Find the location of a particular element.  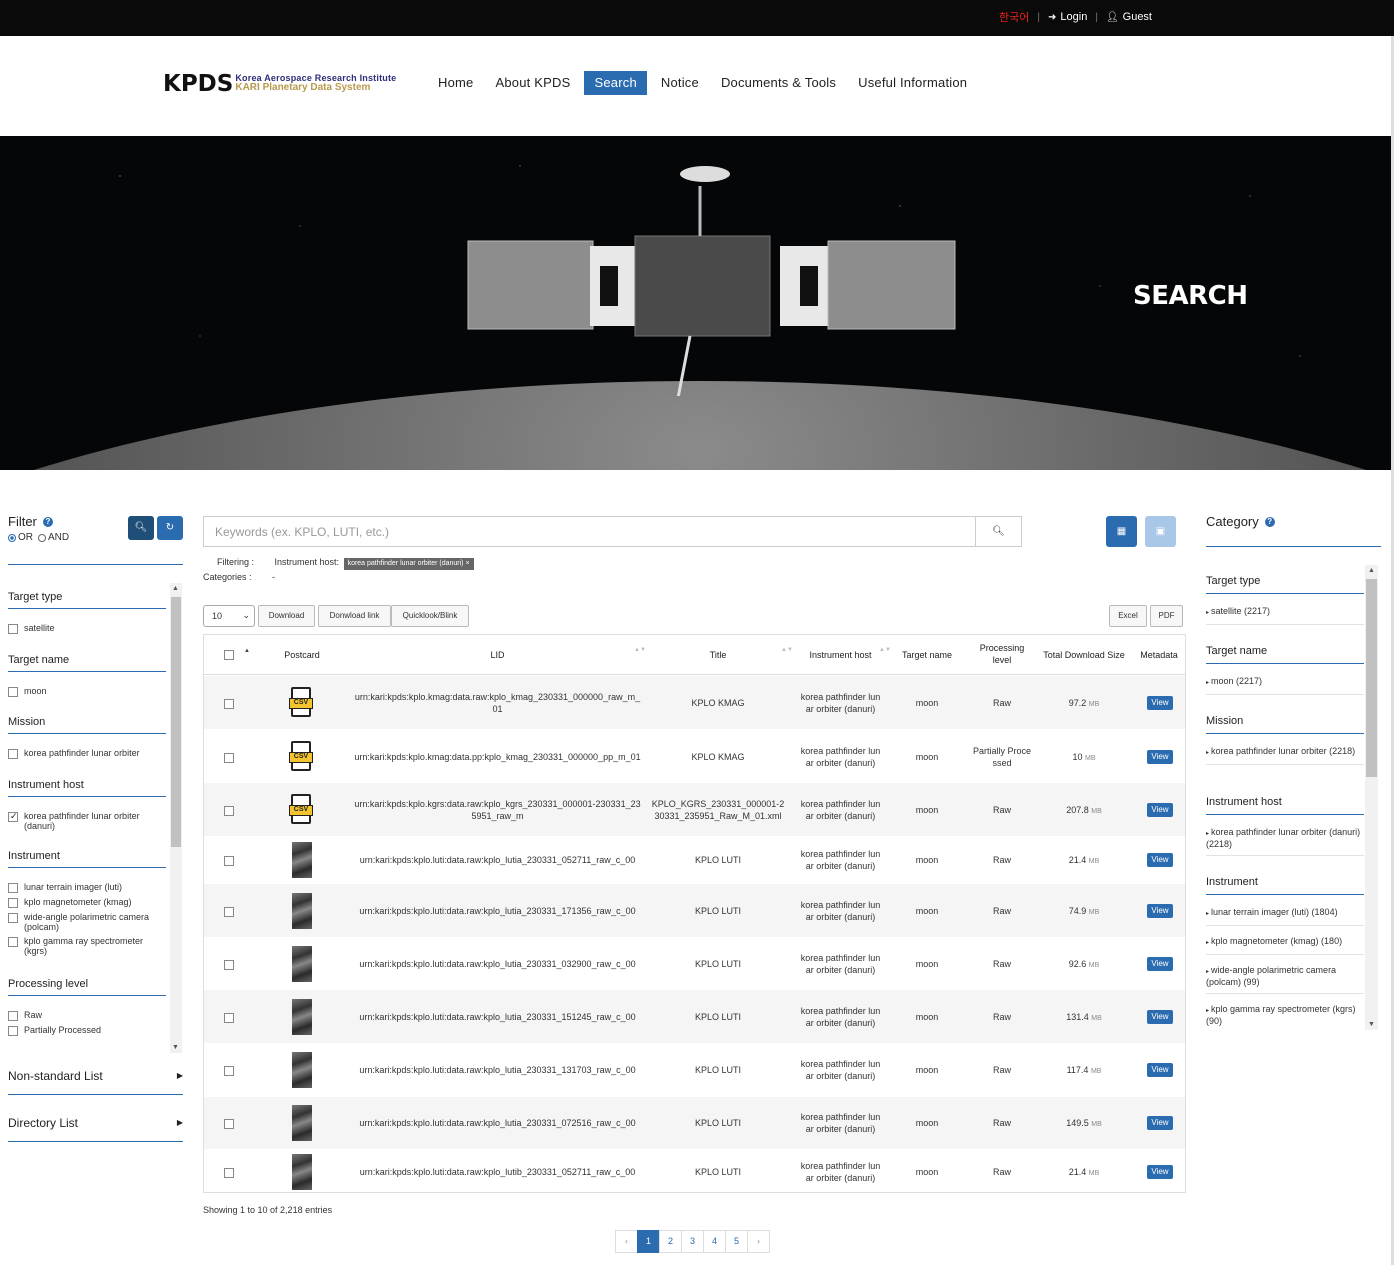

nav-item-home: Home is located at coordinates (455, 83).